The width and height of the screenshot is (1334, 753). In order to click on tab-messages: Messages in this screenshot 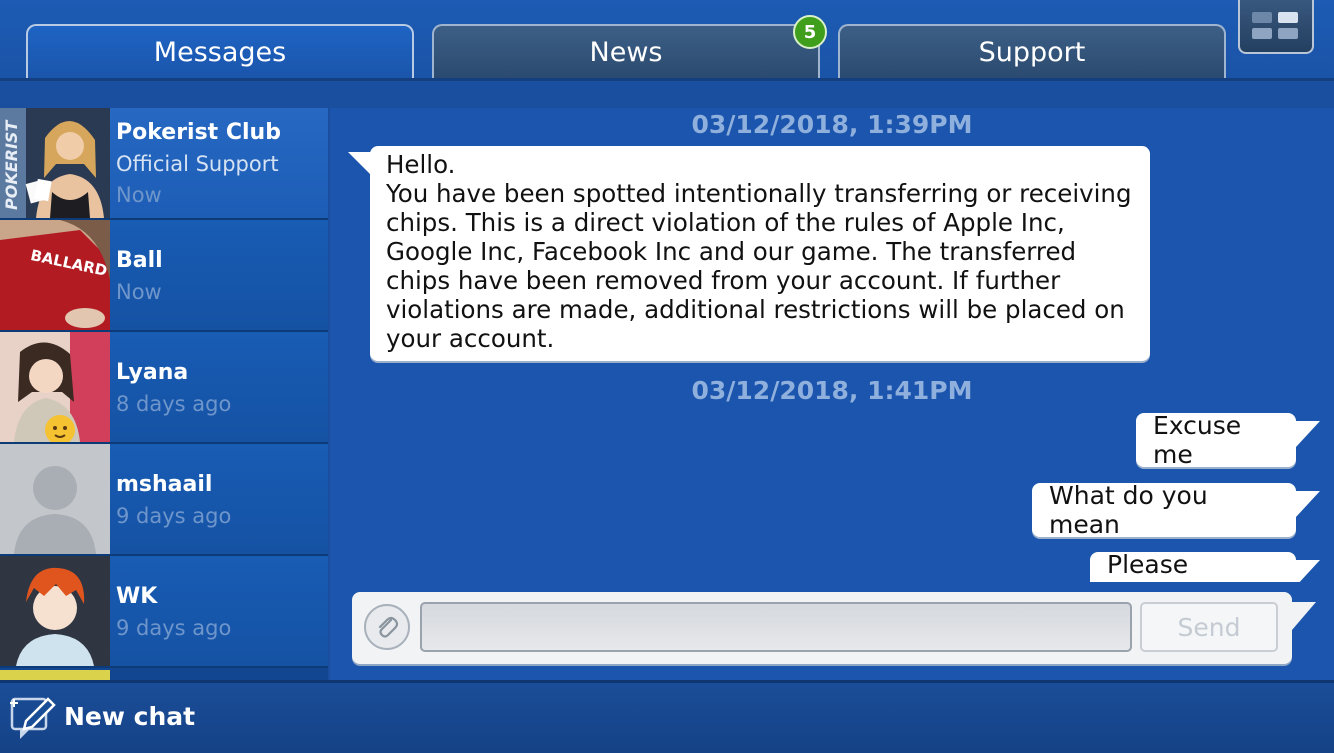, I will do `click(220, 51)`.